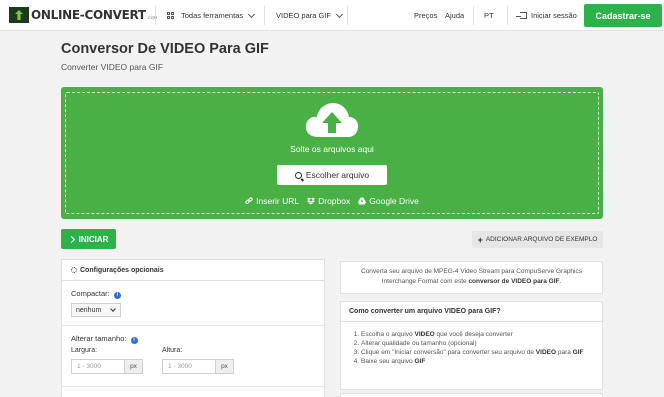 The image size is (664, 397). I want to click on add-sample-label: ADICIONAR ARQUIVO DE EXEMPLO, so click(541, 239).